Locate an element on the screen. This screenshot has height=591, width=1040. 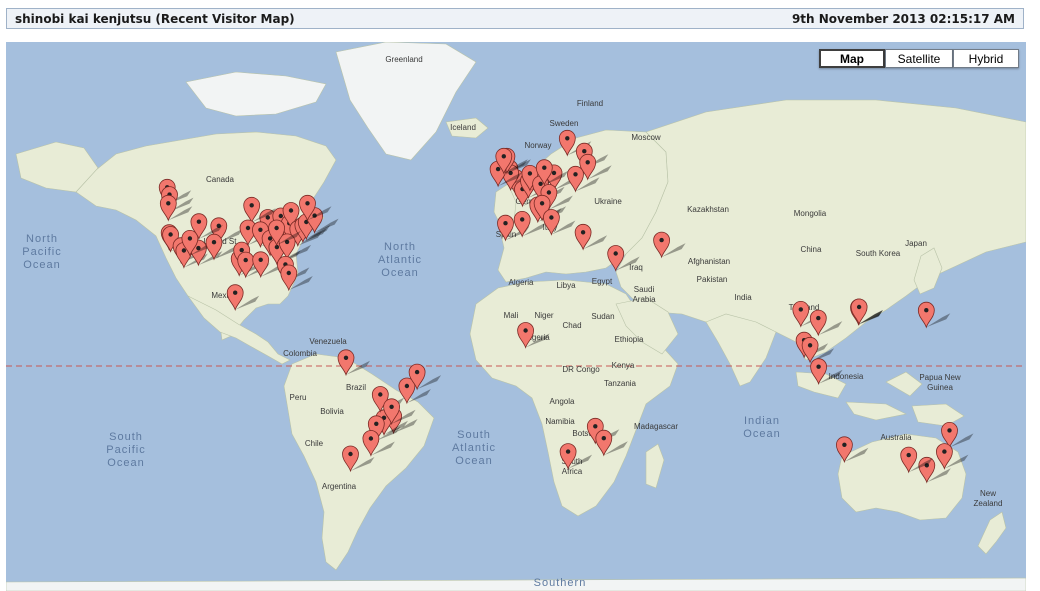
map-label-iraq: Iraq is located at coordinates (636, 267).